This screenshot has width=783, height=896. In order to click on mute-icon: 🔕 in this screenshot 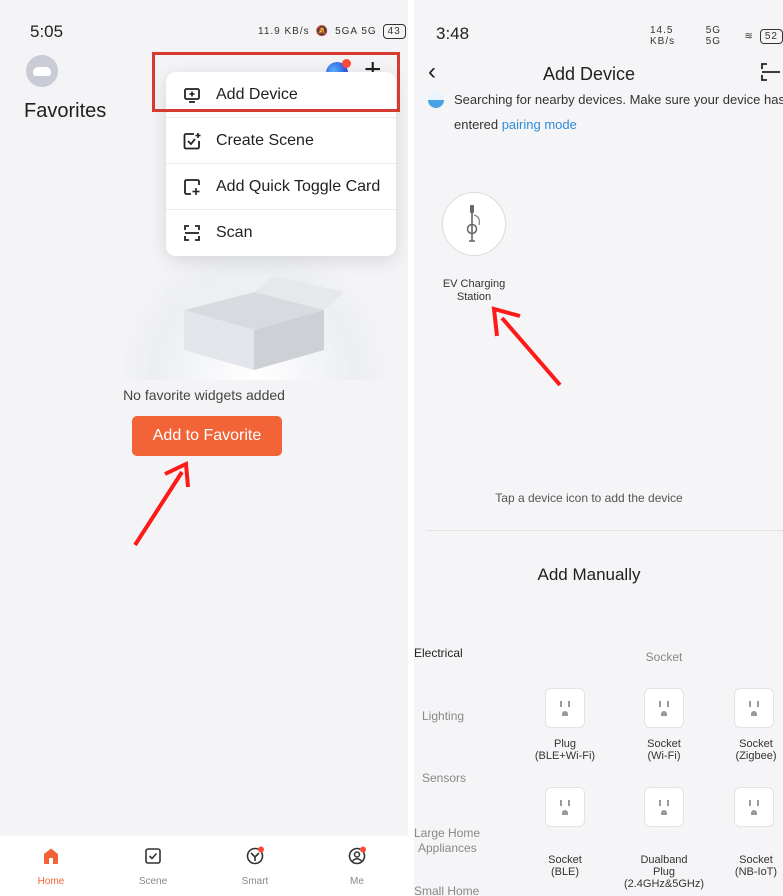, I will do `click(322, 31)`.